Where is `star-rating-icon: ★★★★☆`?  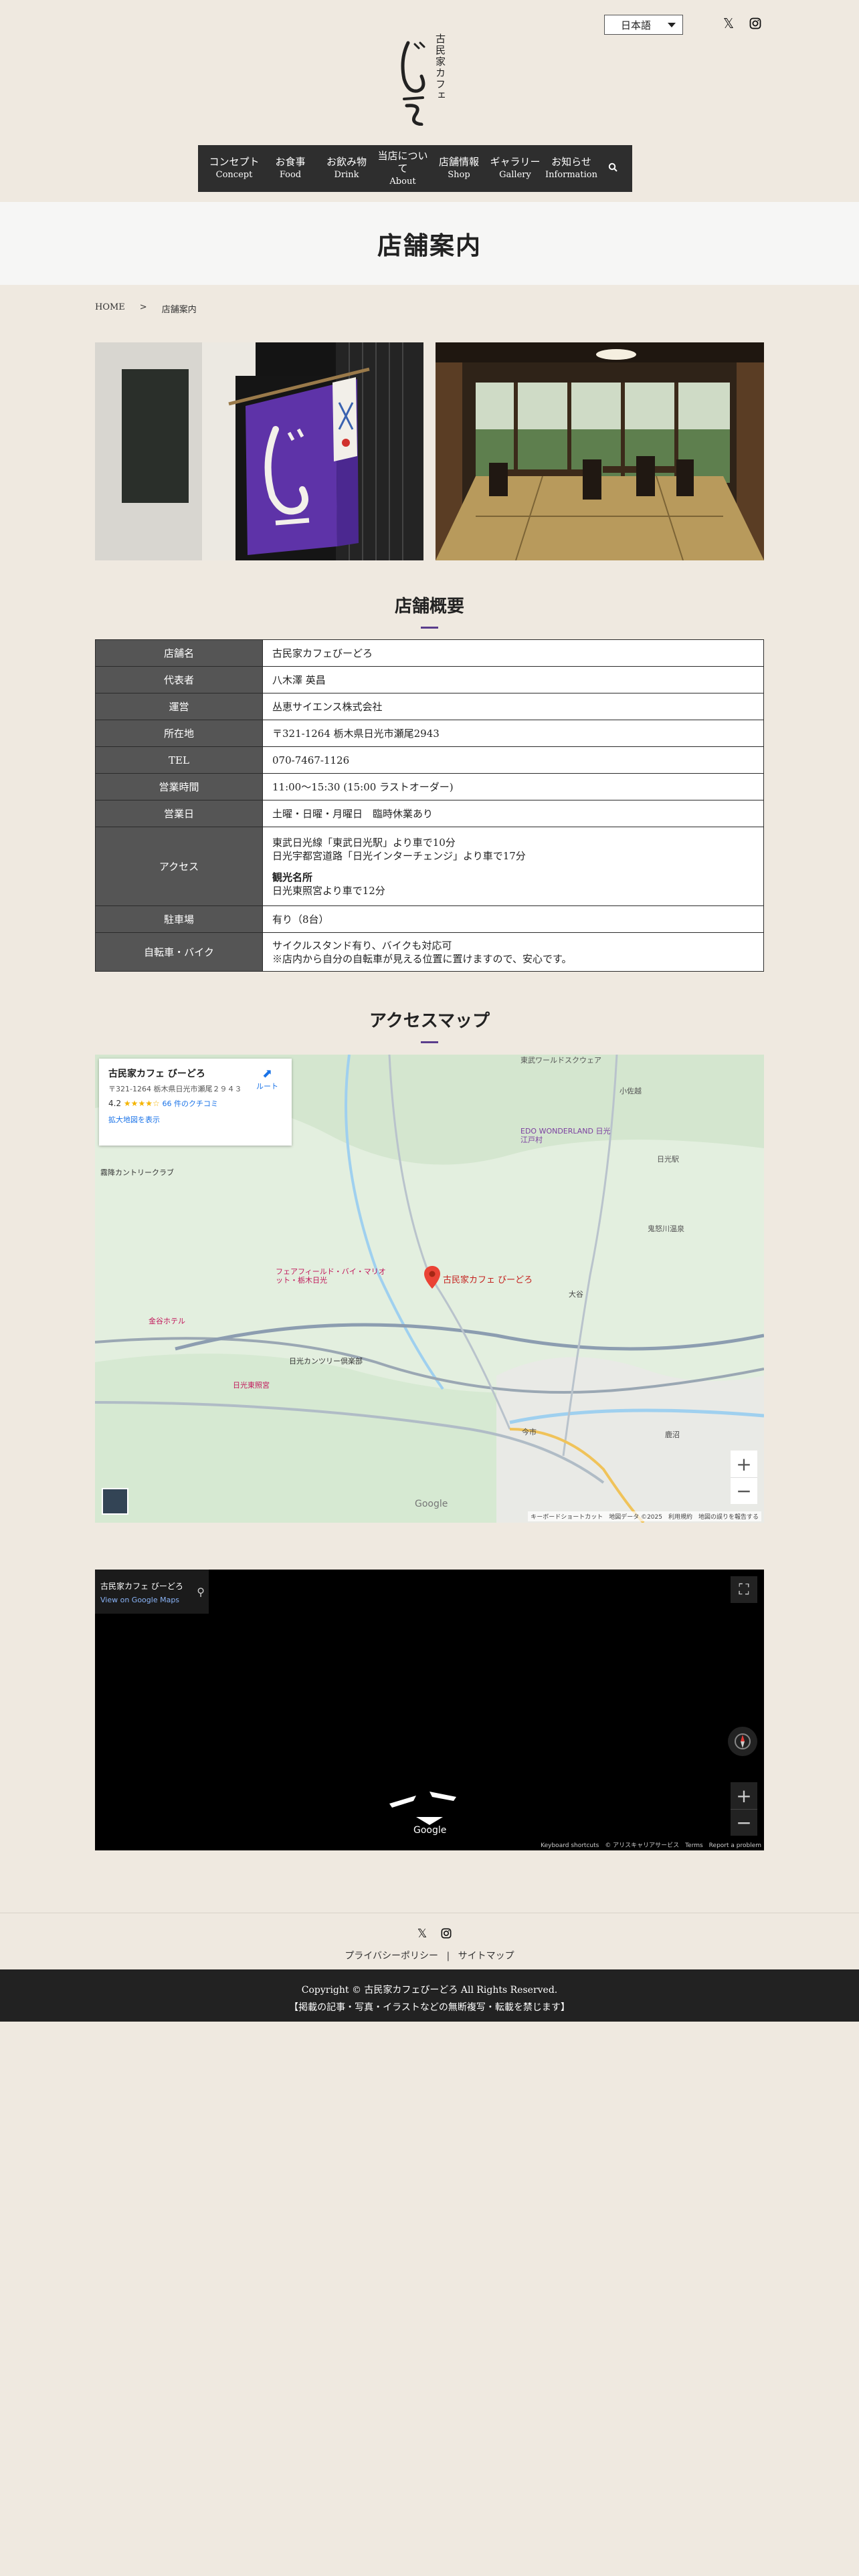 star-rating-icon: ★★★★☆ is located at coordinates (141, 1103).